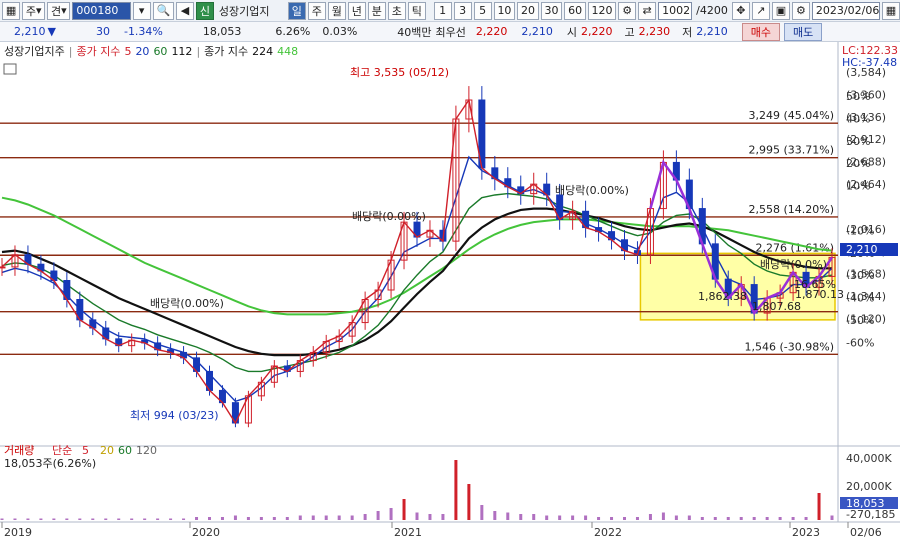 Image resolution: width=900 pixels, height=541 pixels. I want to click on legend-ma448: 448, so click(288, 51).